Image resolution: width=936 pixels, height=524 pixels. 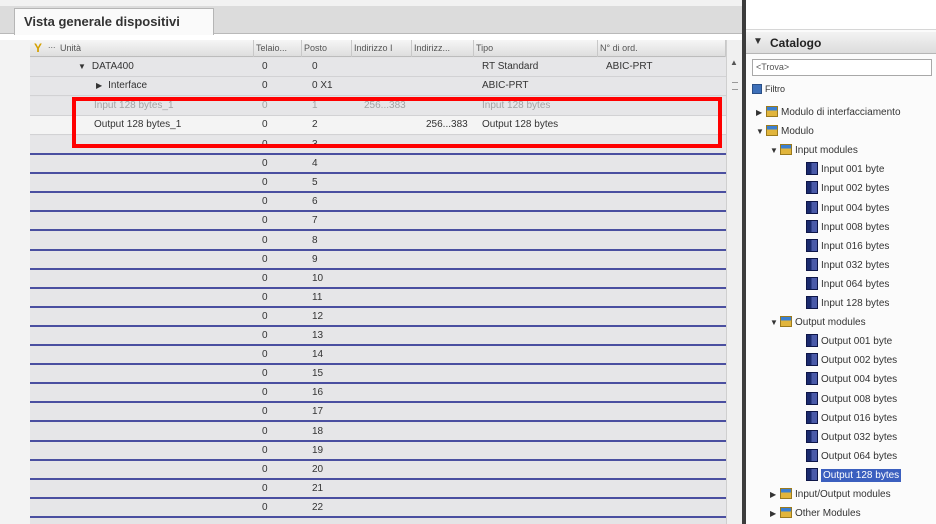 What do you see at coordinates (826, 151) in the screenshot?
I see `tree-item-label: Input modules` at bounding box center [826, 151].